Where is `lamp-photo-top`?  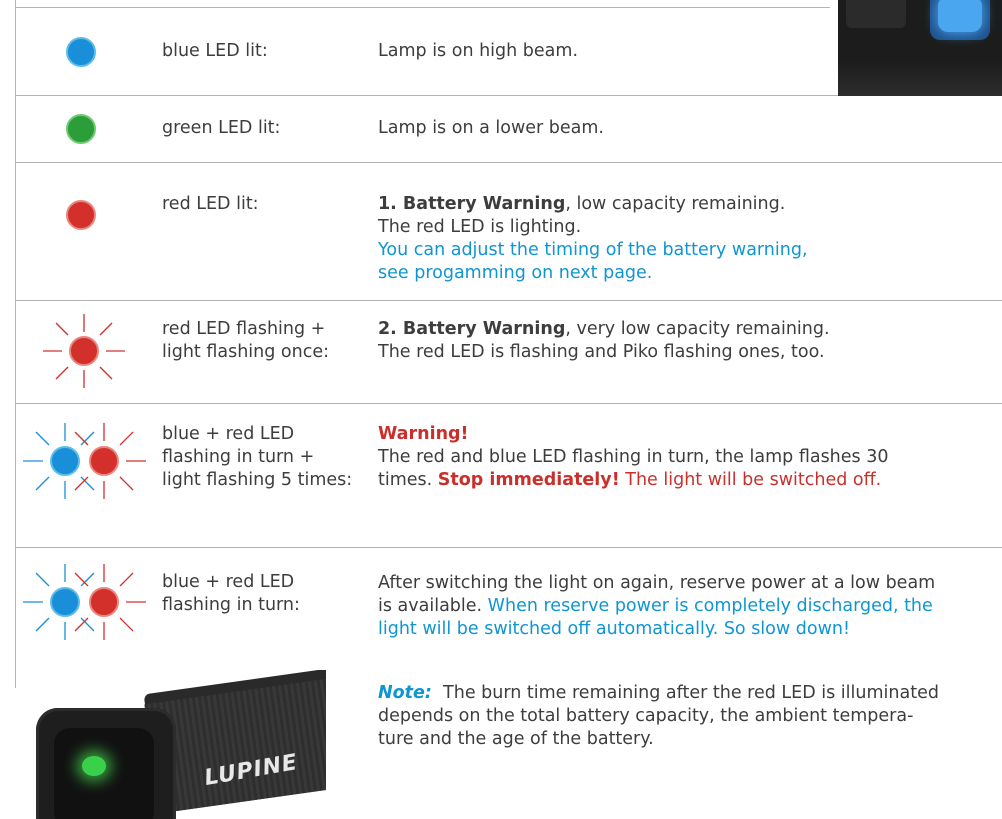
lamp-photo-top is located at coordinates (920, 48).